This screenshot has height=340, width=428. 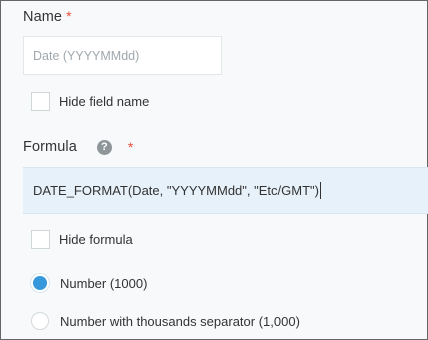 What do you see at coordinates (104, 283) in the screenshot?
I see `format-option-number-label: Number (1000)` at bounding box center [104, 283].